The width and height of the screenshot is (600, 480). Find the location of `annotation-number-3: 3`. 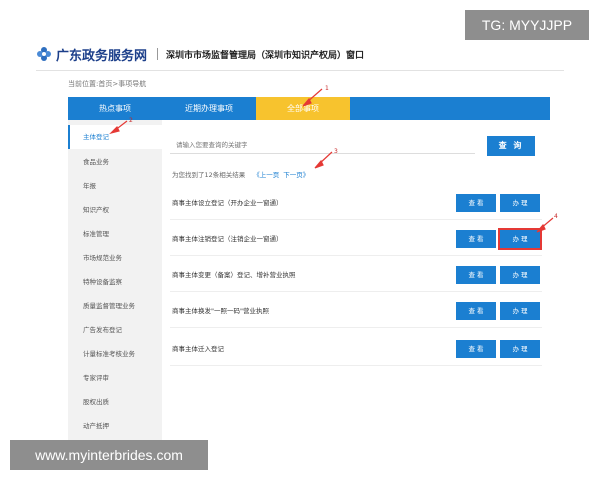

annotation-number-3: 3 is located at coordinates (336, 151).